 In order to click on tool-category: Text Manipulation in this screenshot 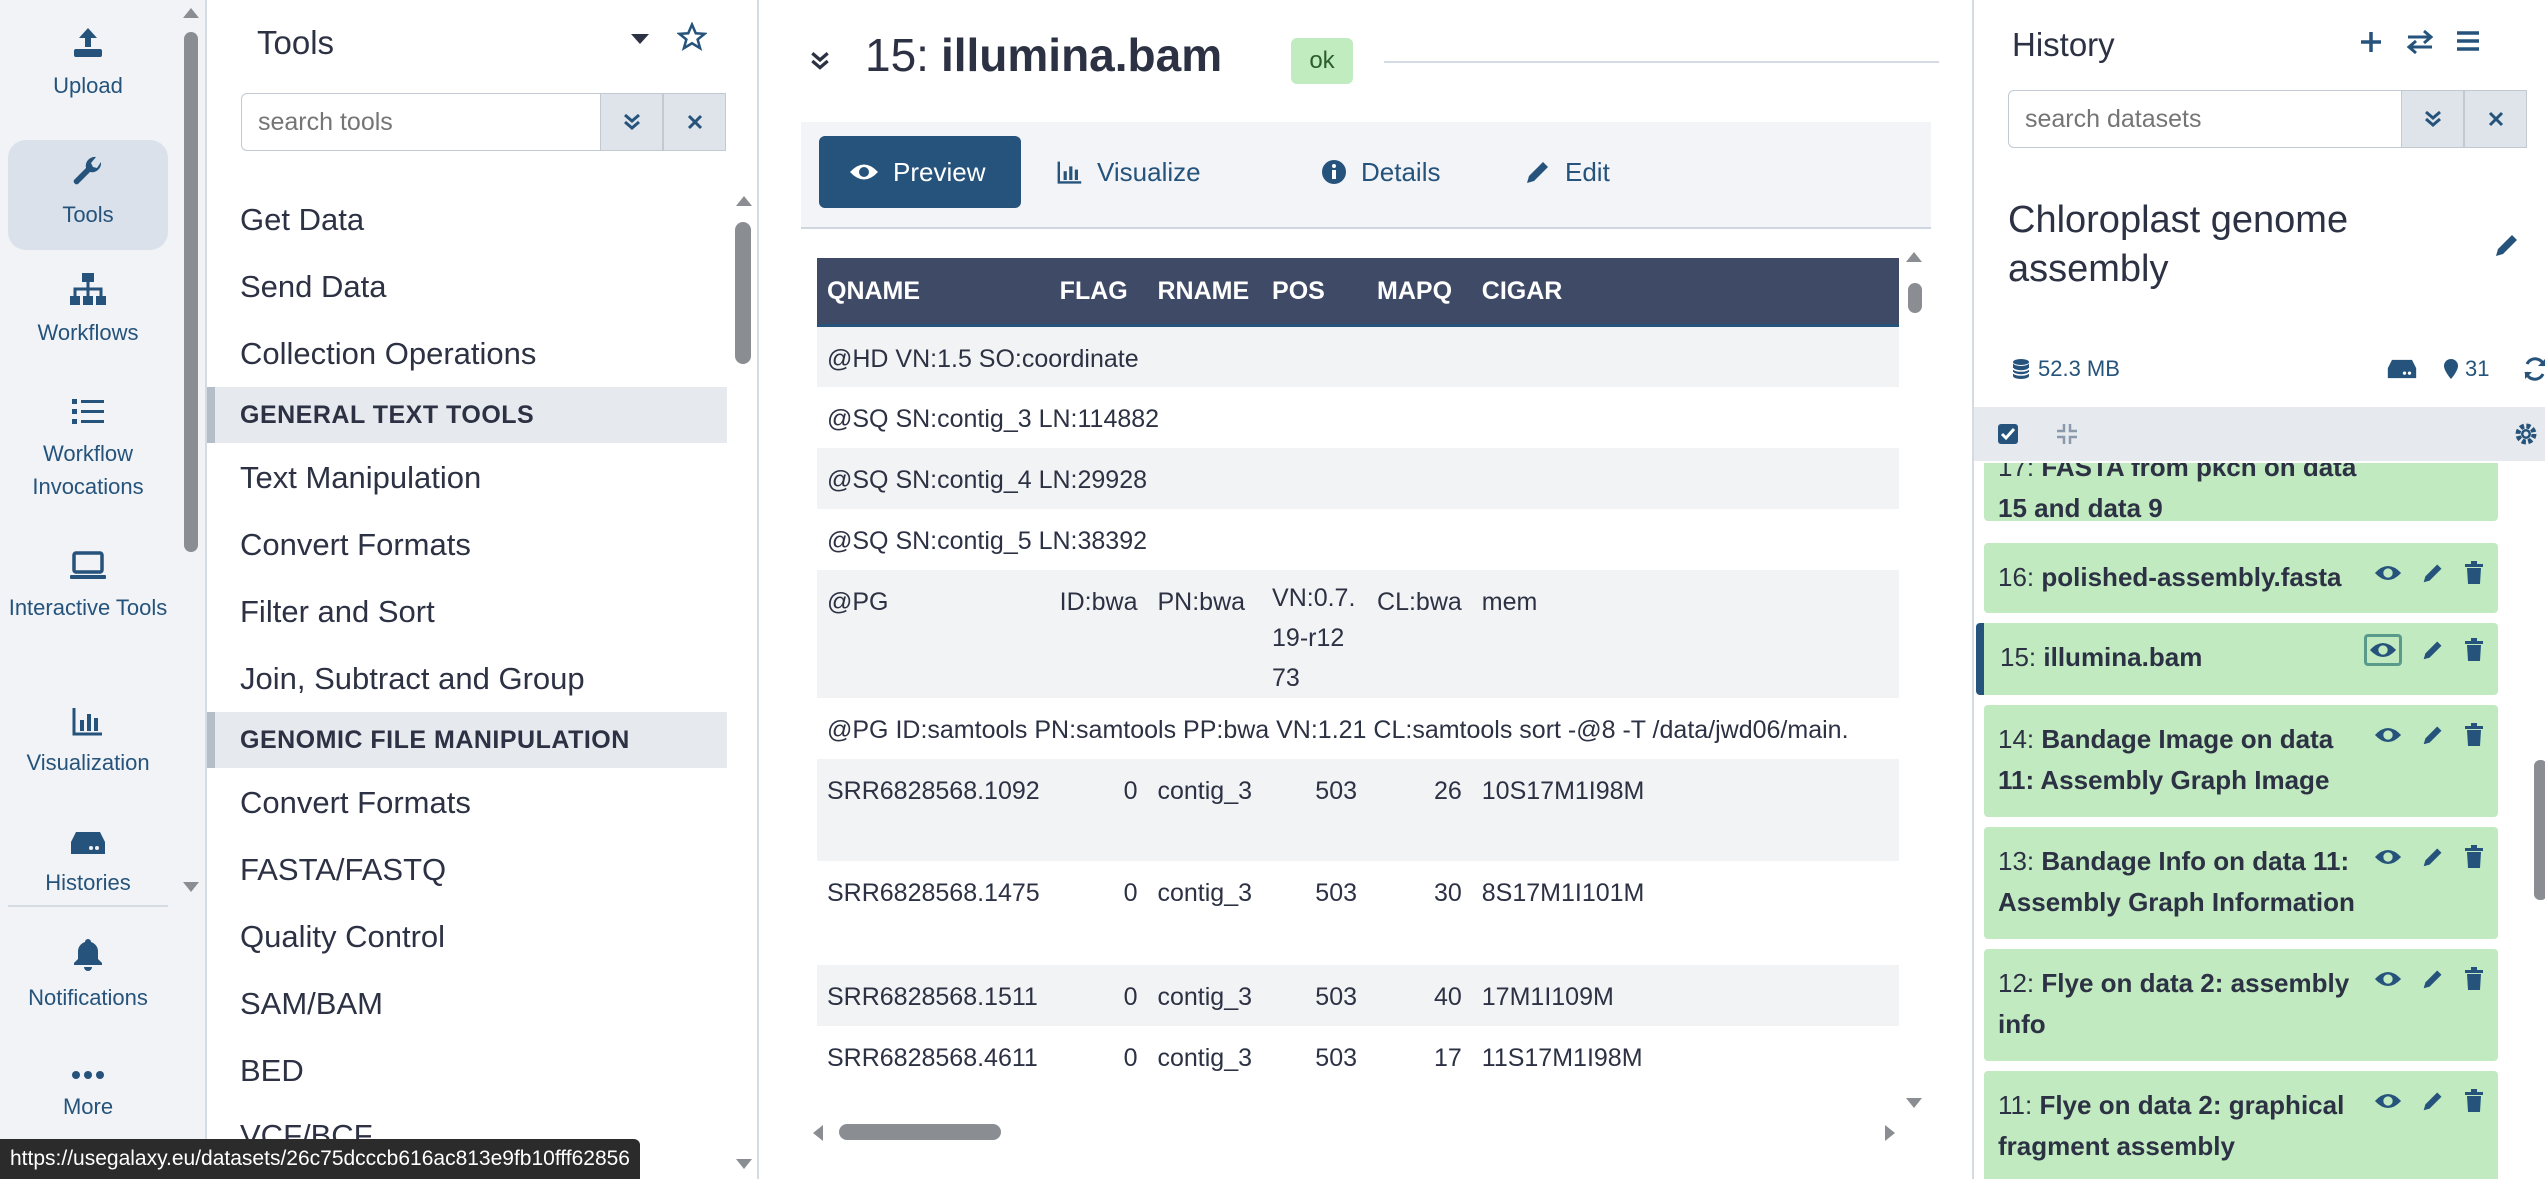, I will do `click(360, 478)`.